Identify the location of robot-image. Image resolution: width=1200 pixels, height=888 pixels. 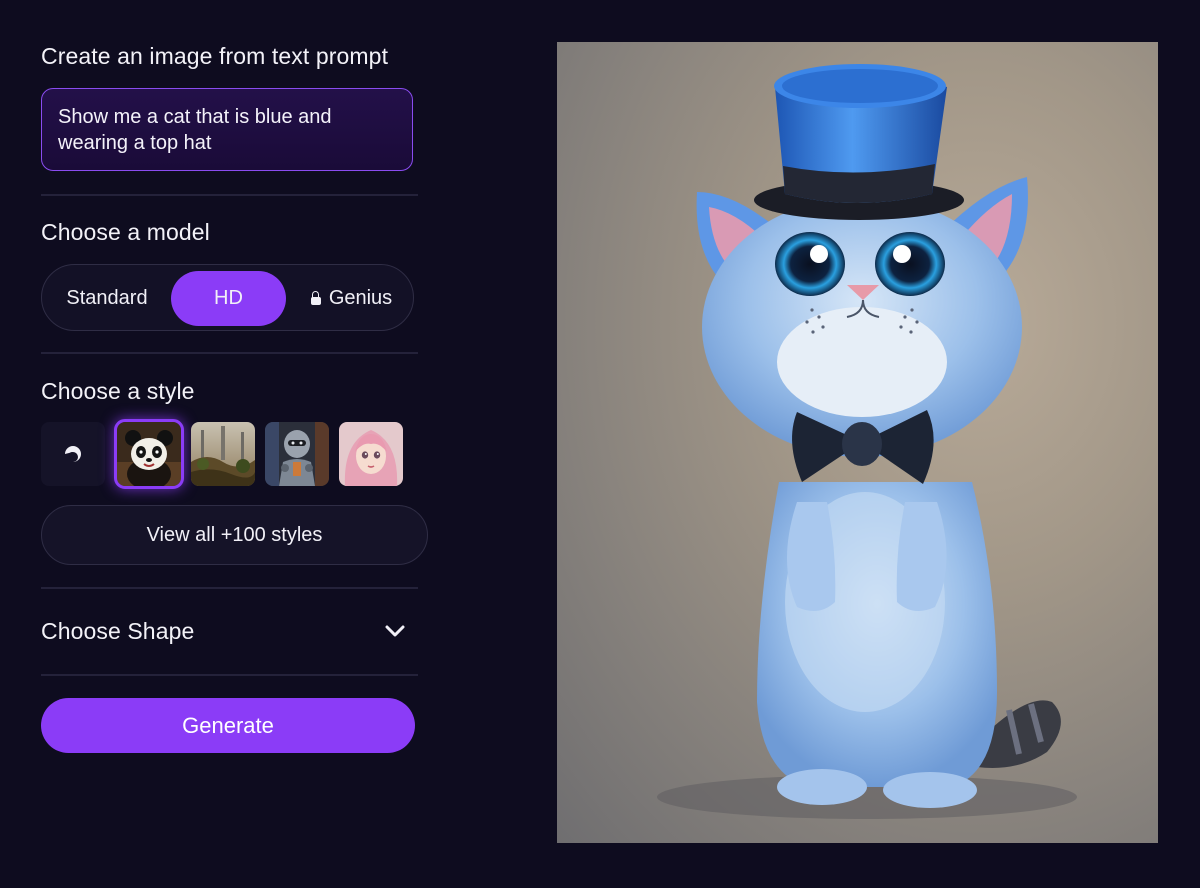
(297, 454).